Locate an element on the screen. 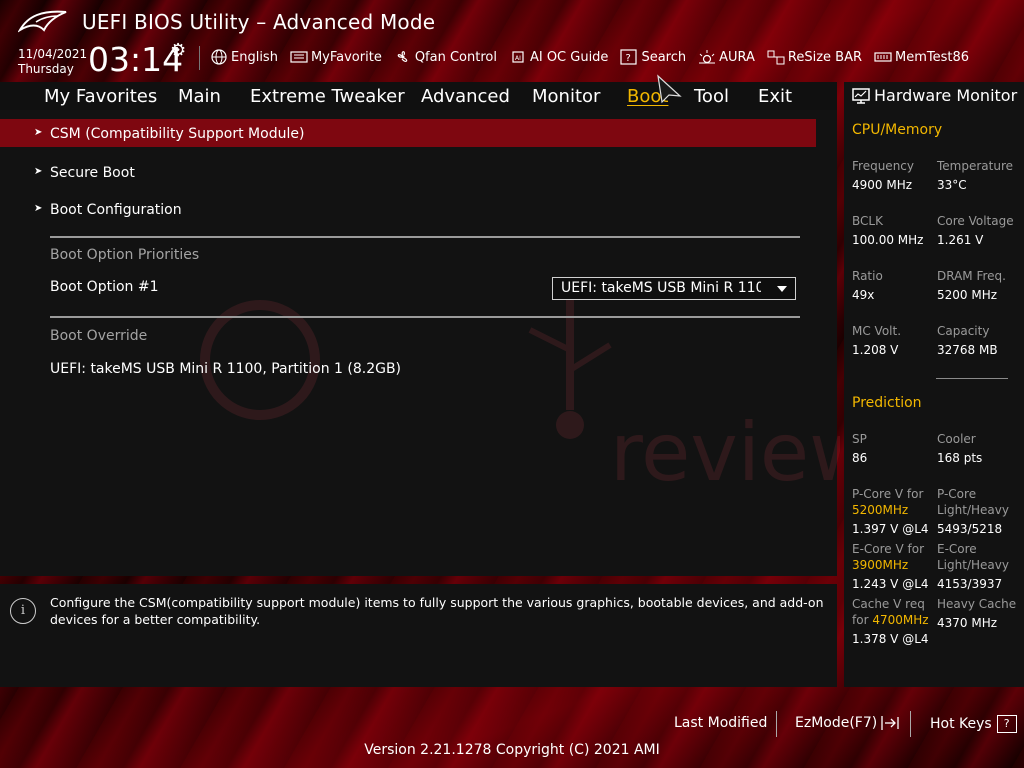  temperature-label: Temperature is located at coordinates (975, 166).